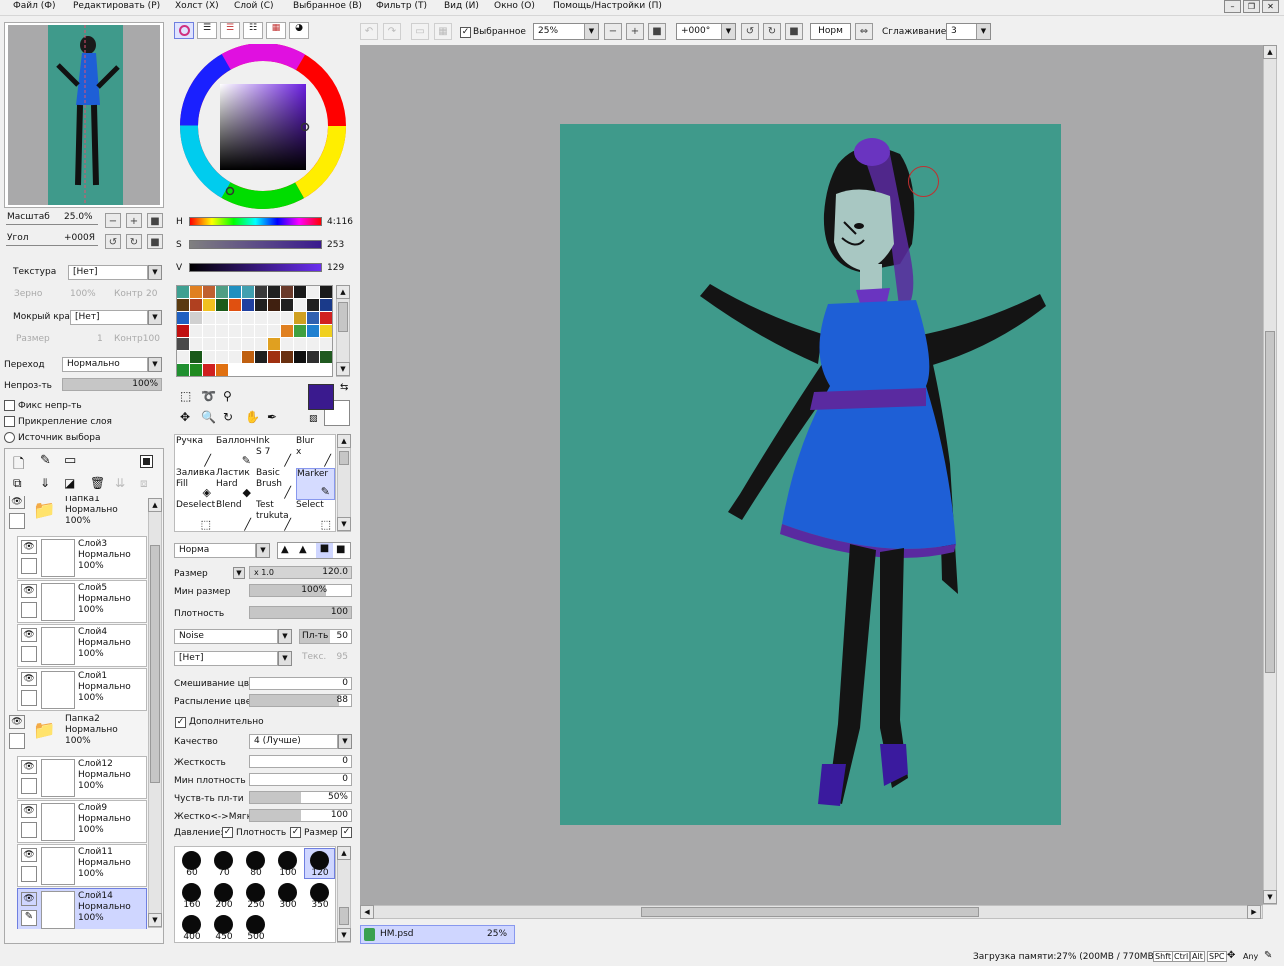 This screenshot has width=1284, height=966. I want to click on min-size-slider: 100%, so click(300, 590).